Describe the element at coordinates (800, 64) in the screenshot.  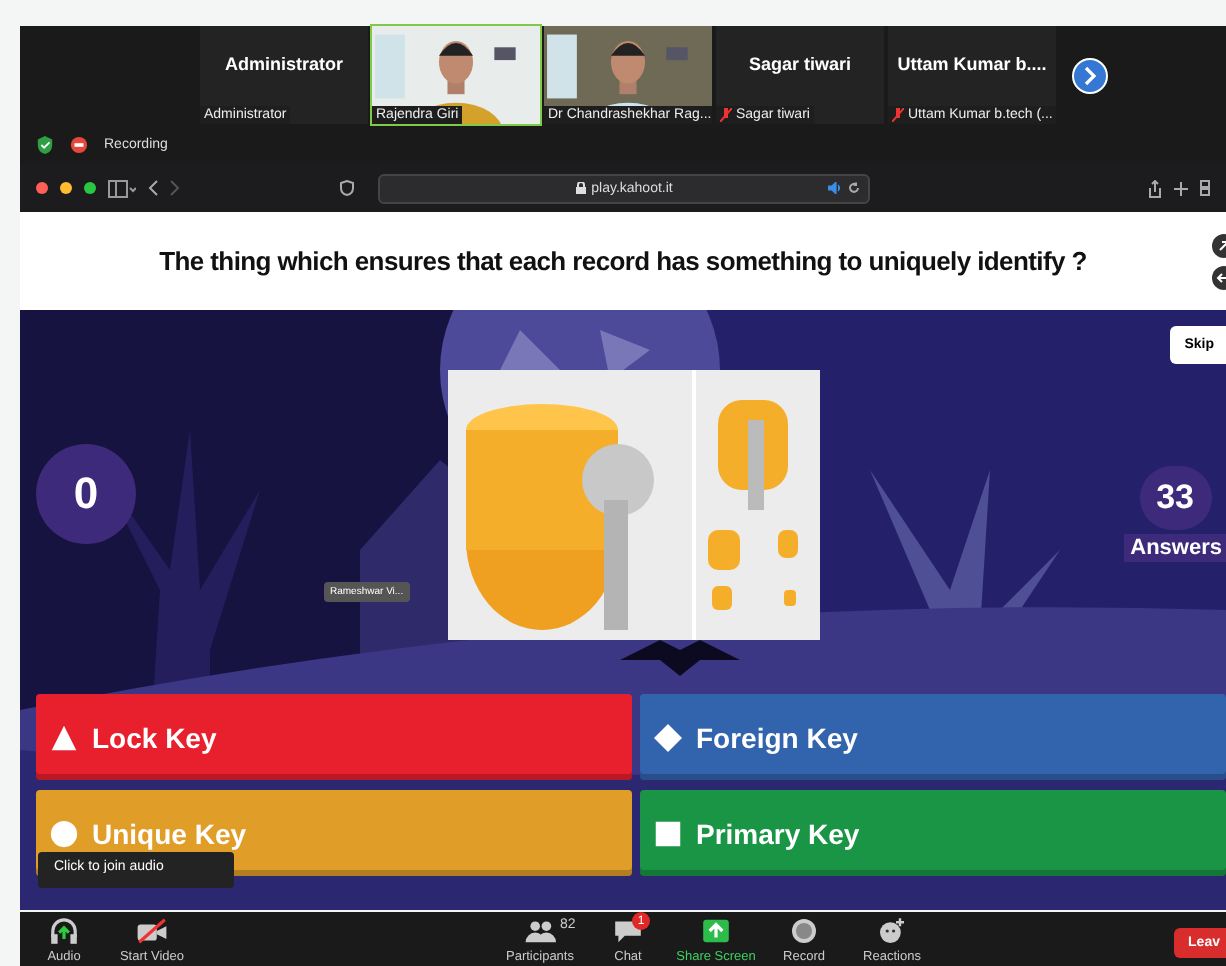
I see `participant-name: Sagar tiwari` at that location.